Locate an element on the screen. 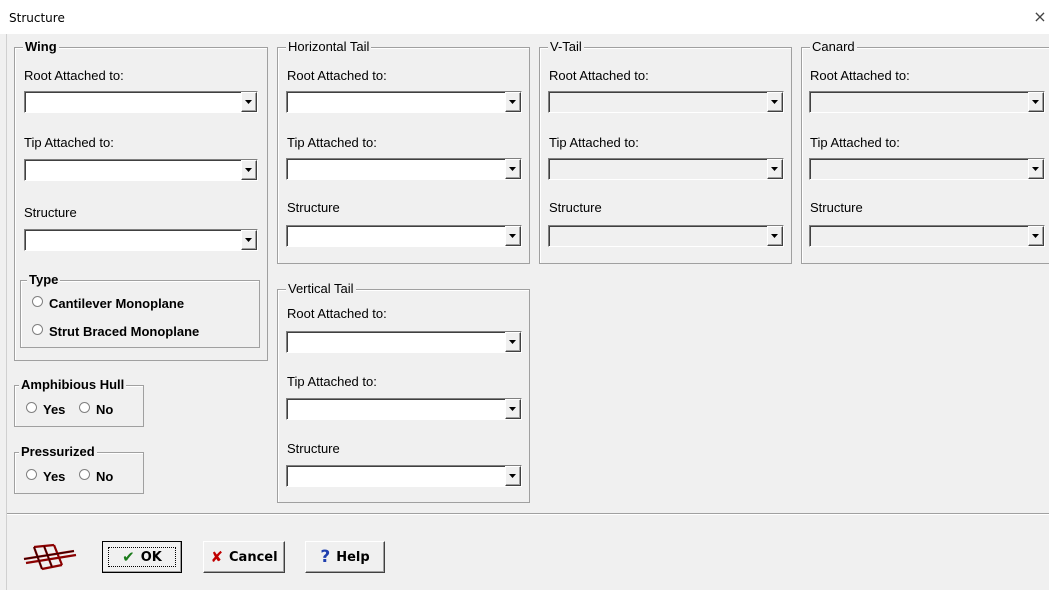  vertical-tail-structure-label: Structure is located at coordinates (313, 448).